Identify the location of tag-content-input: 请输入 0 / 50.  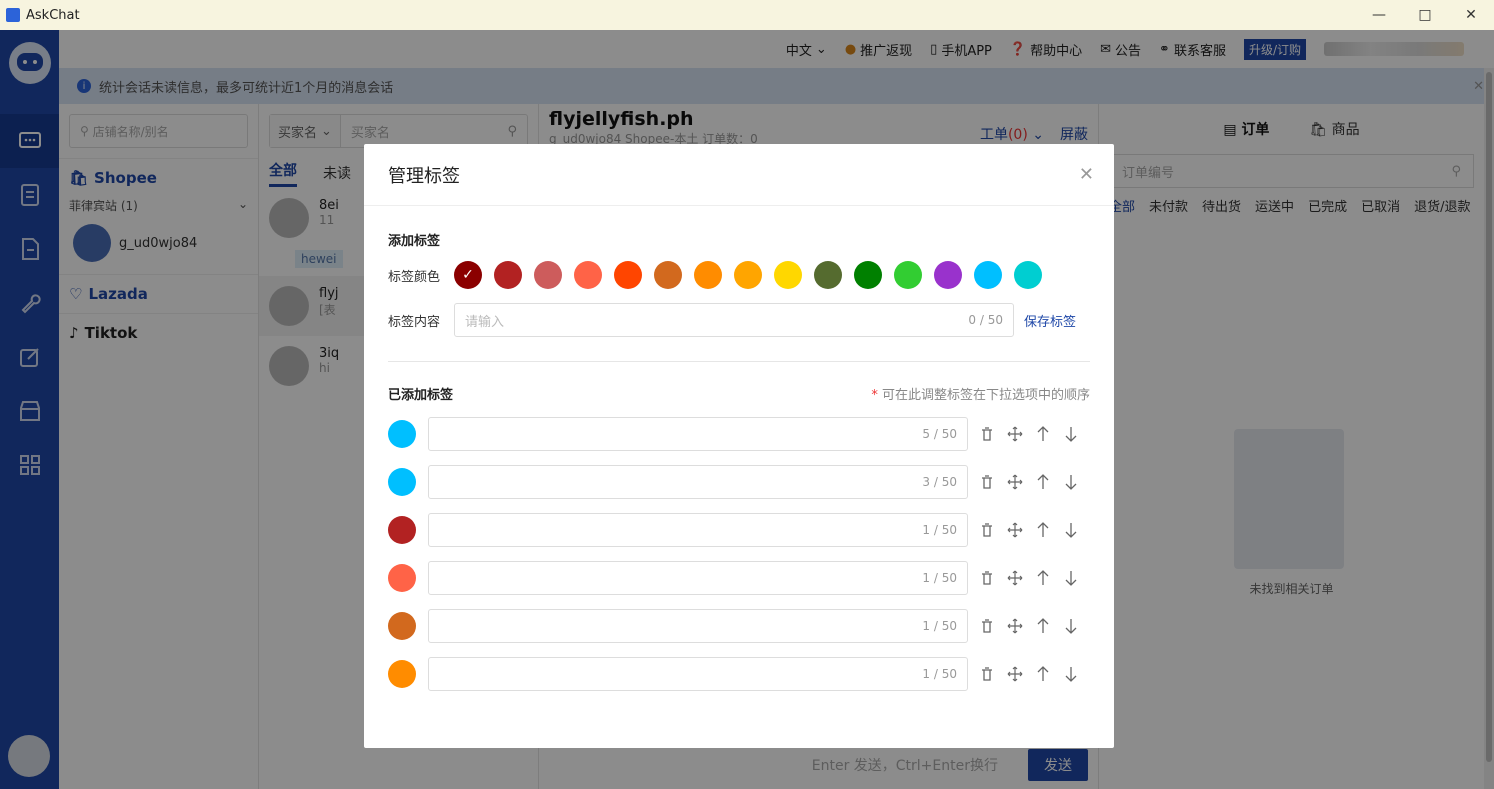
(734, 320).